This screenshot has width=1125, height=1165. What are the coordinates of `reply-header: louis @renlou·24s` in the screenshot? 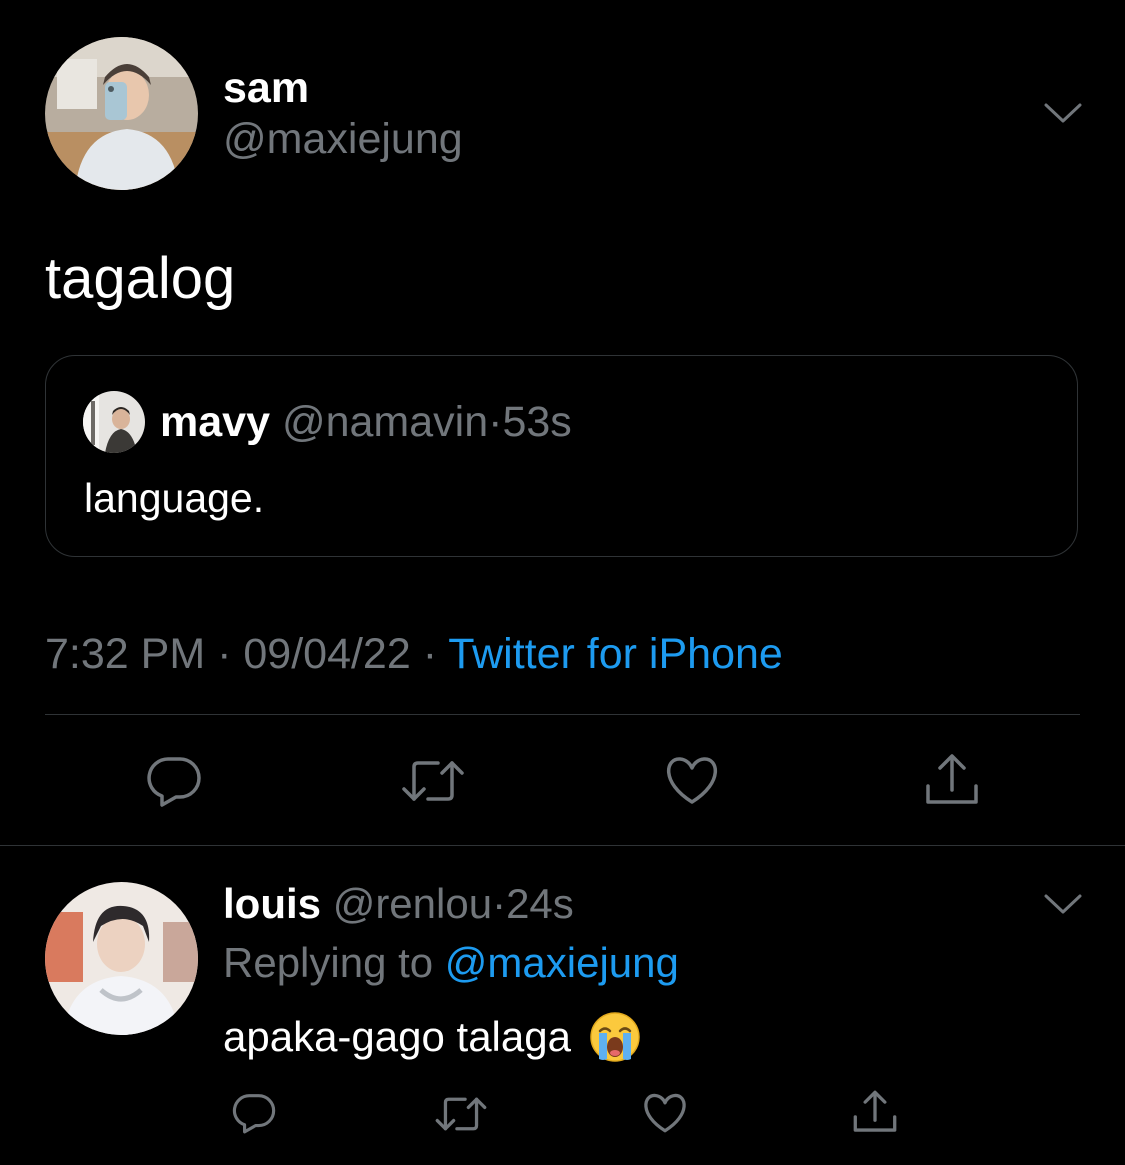 It's located at (398, 904).